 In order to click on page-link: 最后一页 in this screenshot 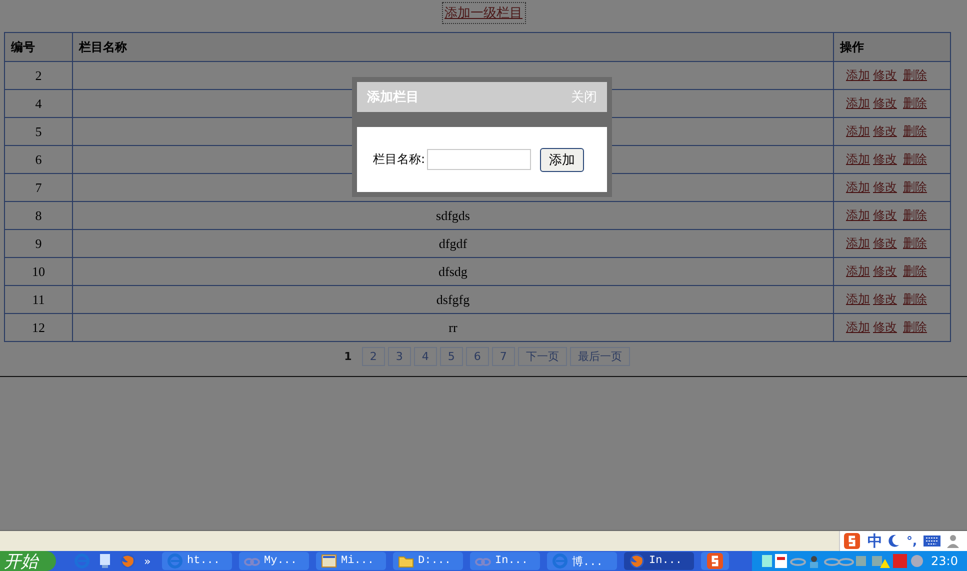, I will do `click(600, 356)`.